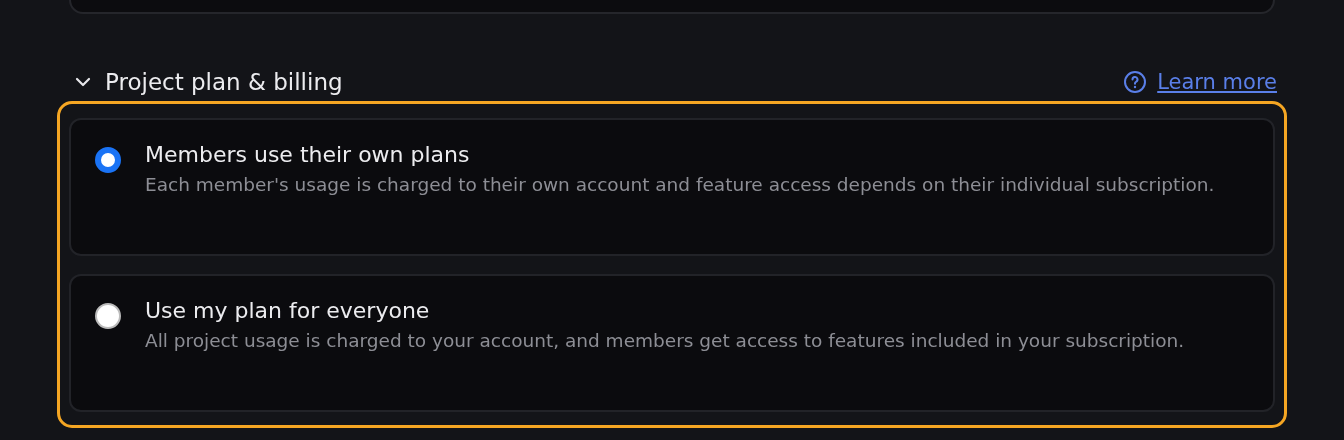  Describe the element at coordinates (224, 82) in the screenshot. I see `section-title: Project plan & billing` at that location.